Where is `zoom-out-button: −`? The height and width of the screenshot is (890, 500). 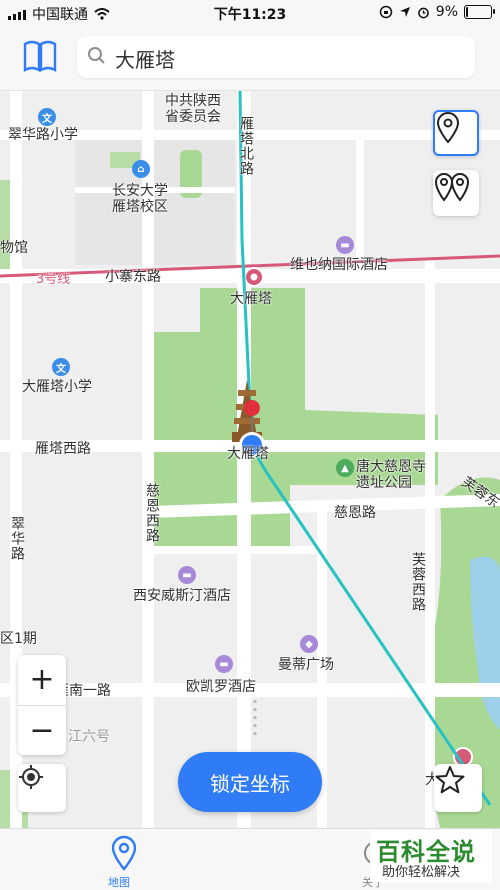
zoom-out-button: − is located at coordinates (42, 731).